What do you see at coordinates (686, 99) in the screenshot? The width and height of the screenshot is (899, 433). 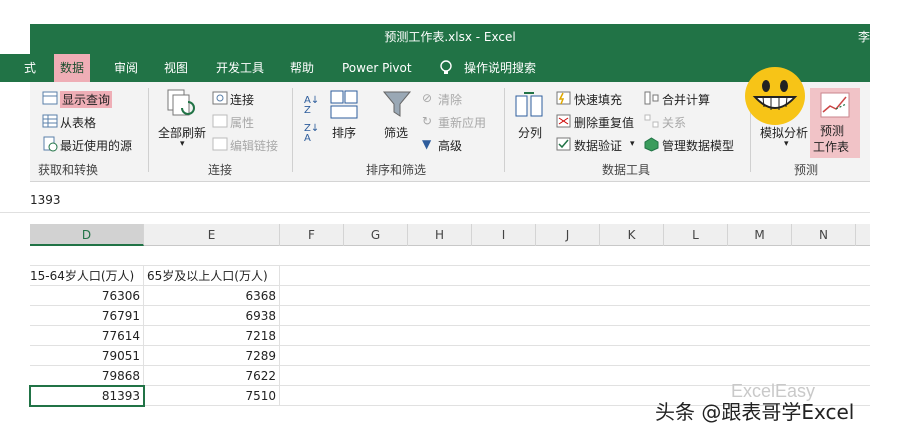 I see `consolidate-button: 合并计算` at bounding box center [686, 99].